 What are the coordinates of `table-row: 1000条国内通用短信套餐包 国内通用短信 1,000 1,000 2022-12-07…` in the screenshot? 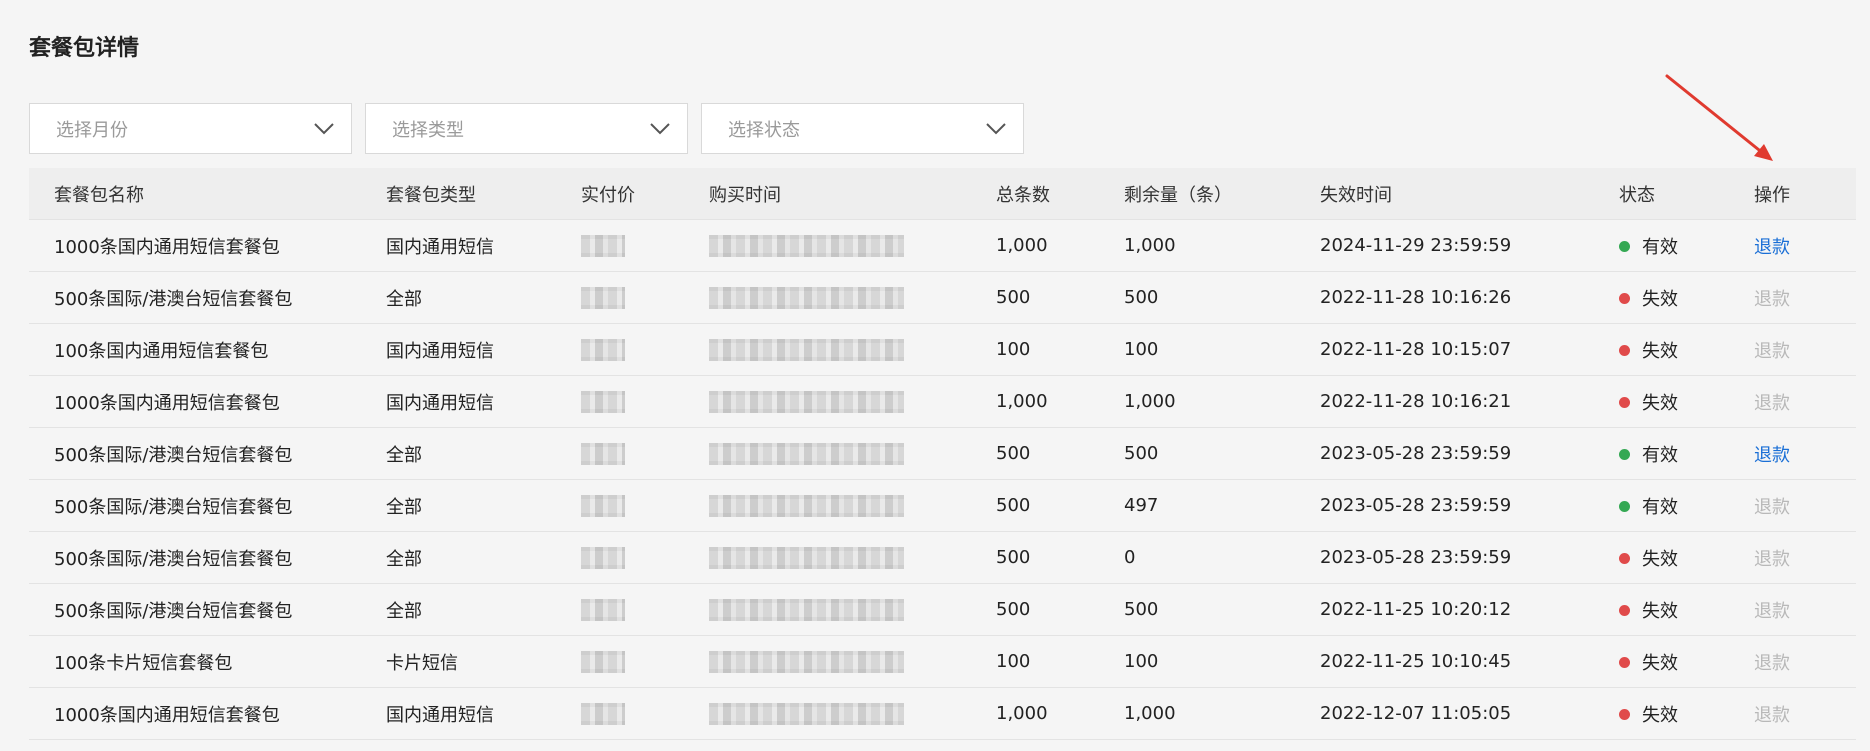 It's located at (942, 713).